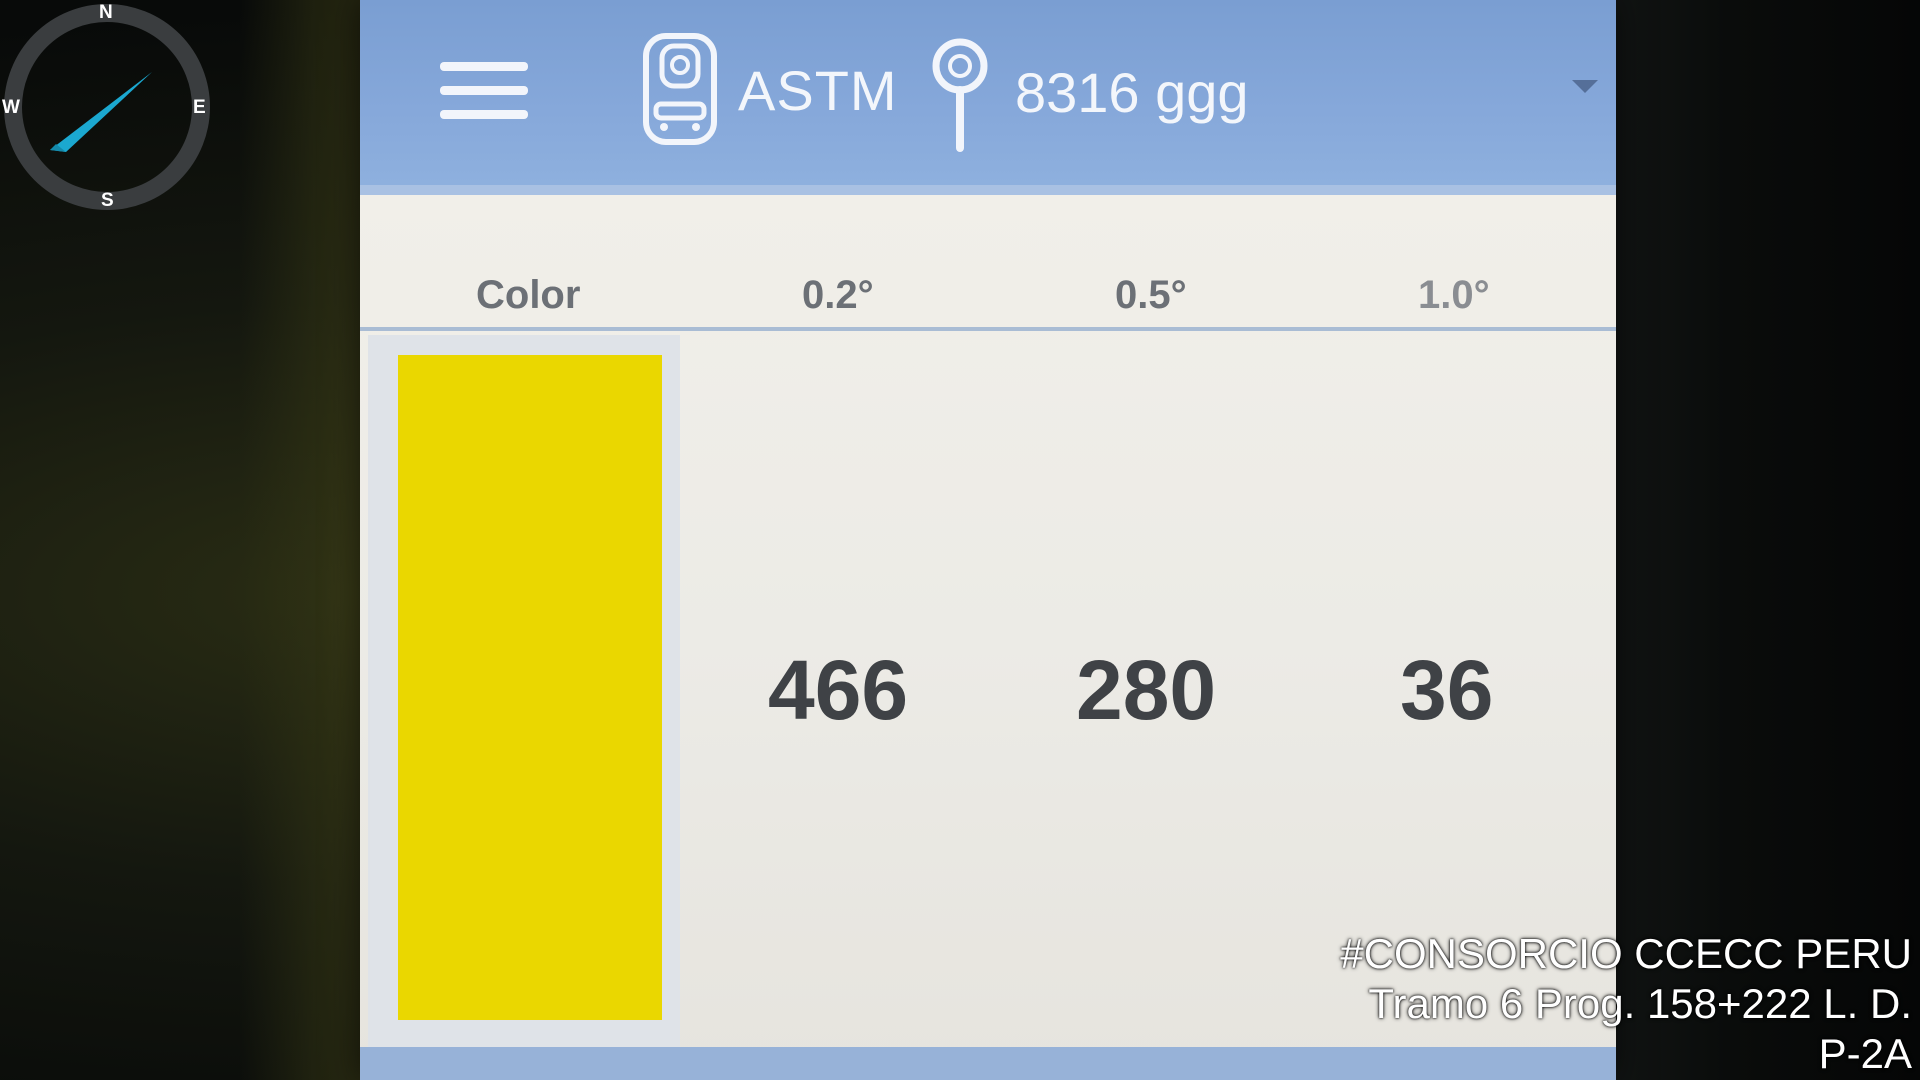 This screenshot has height=1080, width=1920. Describe the element at coordinates (1585, 86) in the screenshot. I see `dropdown-arrow-icon` at that location.